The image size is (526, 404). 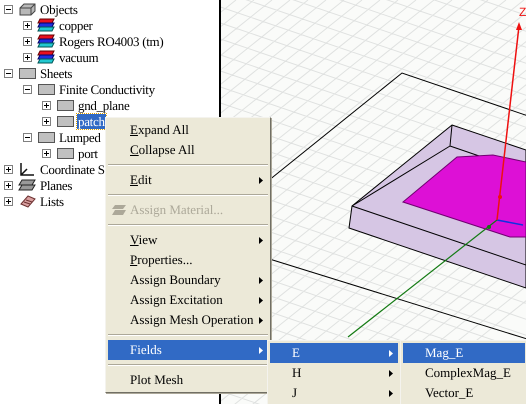 I want to click on menu-item: Plot Mesh, so click(x=188, y=380).